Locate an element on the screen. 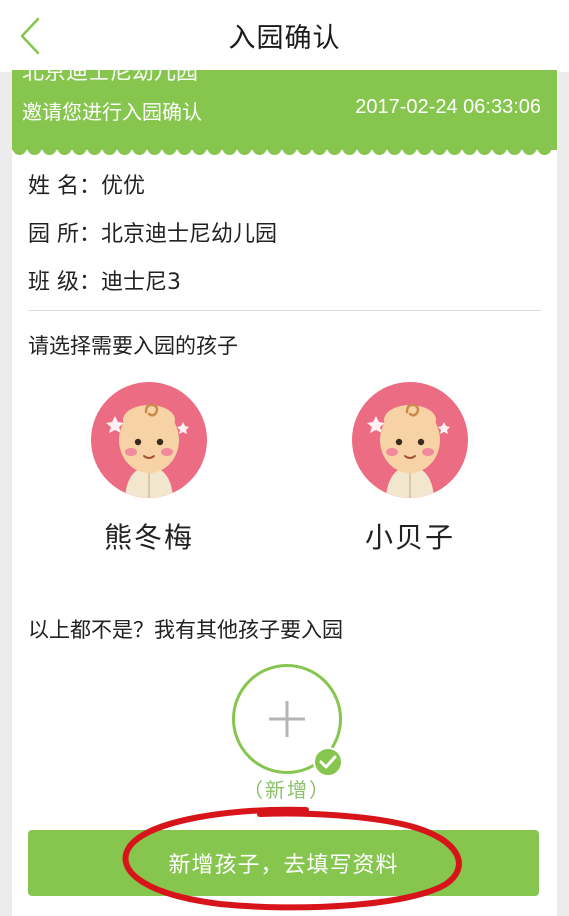 This screenshot has width=569, height=916. school-value: 北京迪士尼幼儿园 is located at coordinates (189, 234).